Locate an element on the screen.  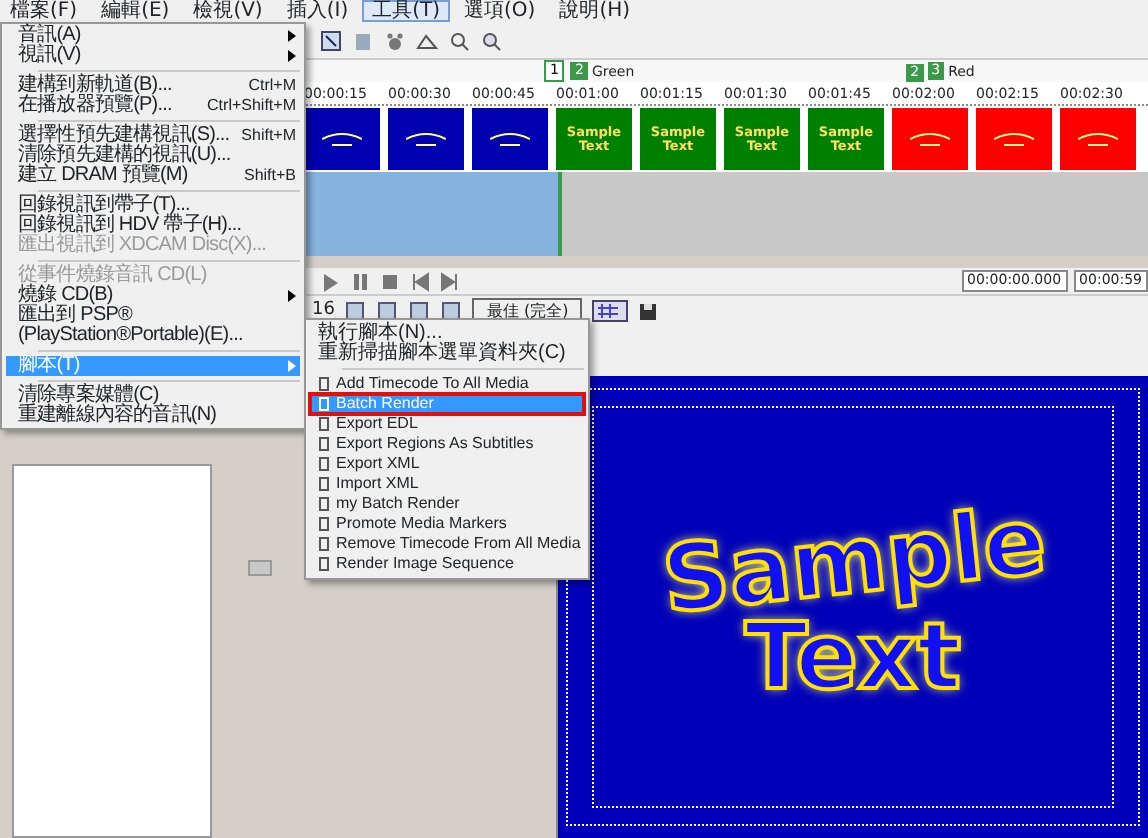
menu-bar-item: 插入(I) is located at coordinates (317, 11).